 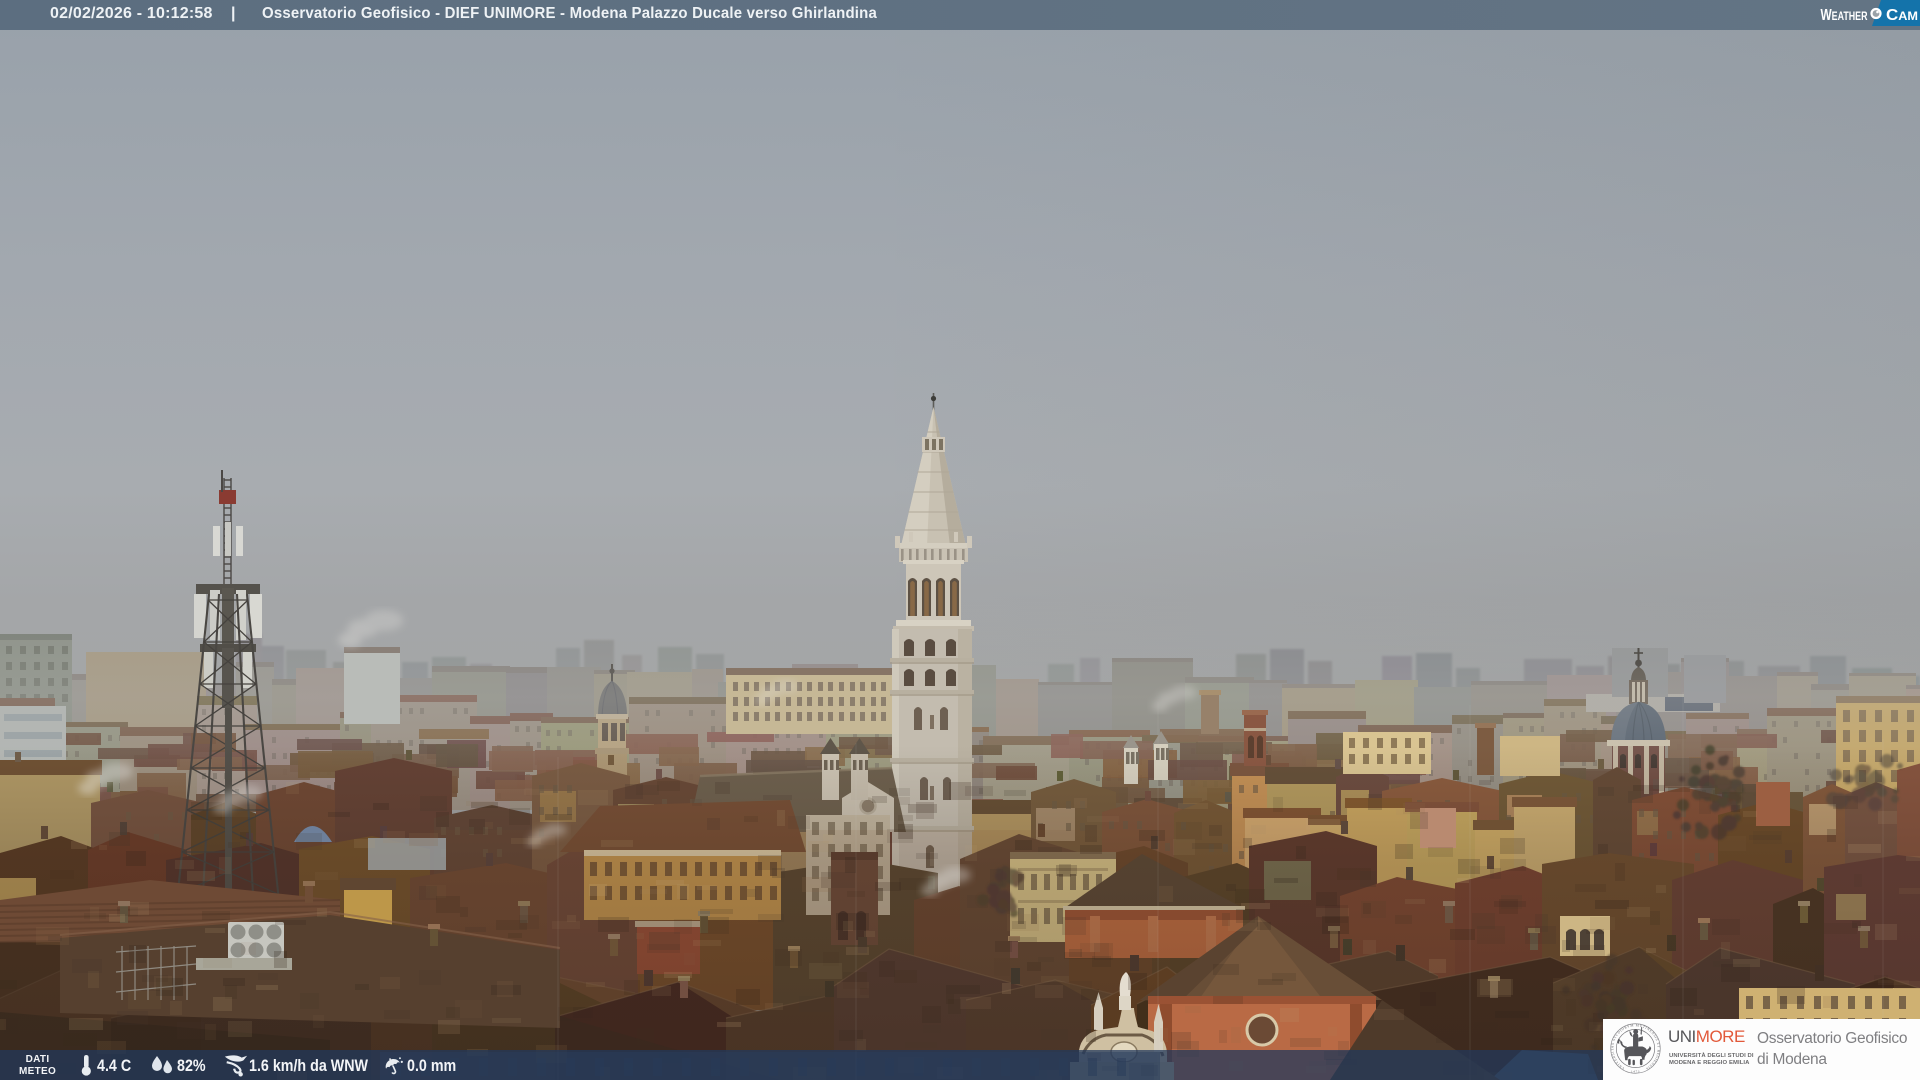 What do you see at coordinates (1844, 15) in the screenshot?
I see `svg-text: WEATHER` at bounding box center [1844, 15].